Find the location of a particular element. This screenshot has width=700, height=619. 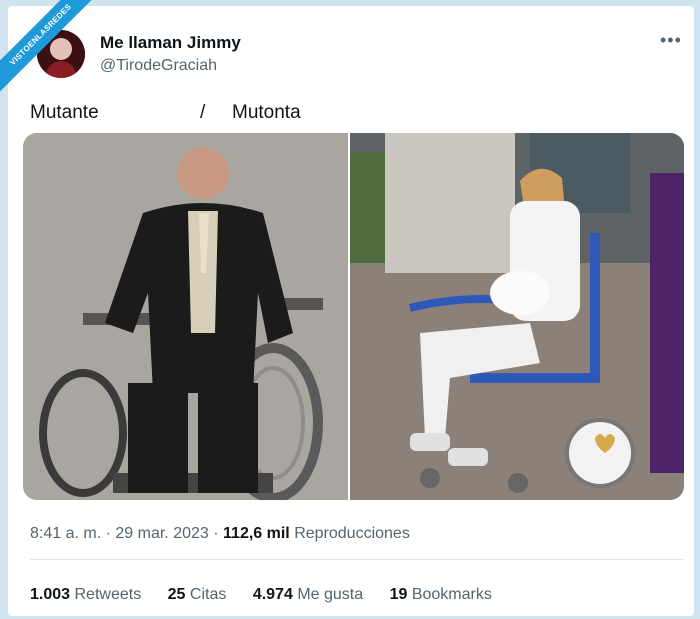

divider is located at coordinates (357, 559).